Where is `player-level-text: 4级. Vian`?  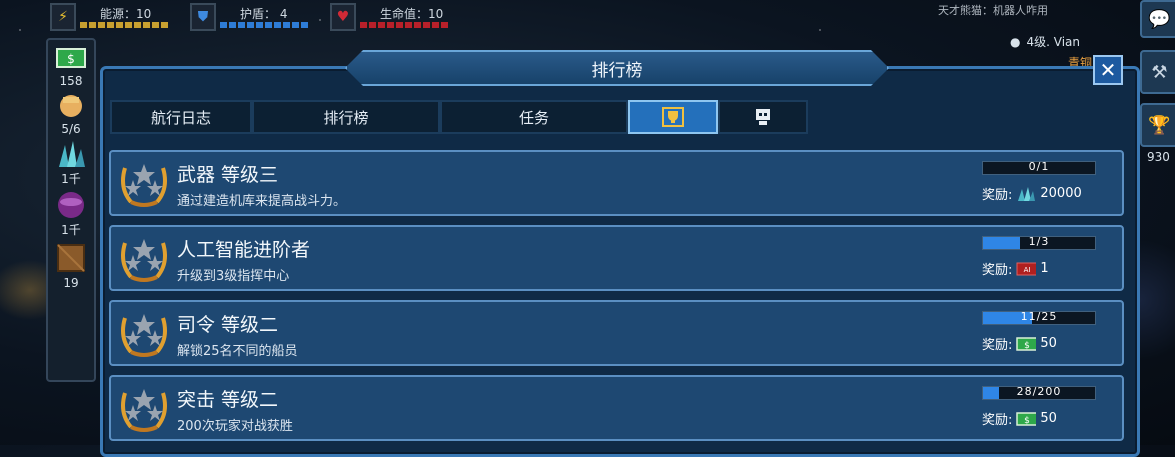
player-level-text: 4级. Vian is located at coordinates (1053, 42).